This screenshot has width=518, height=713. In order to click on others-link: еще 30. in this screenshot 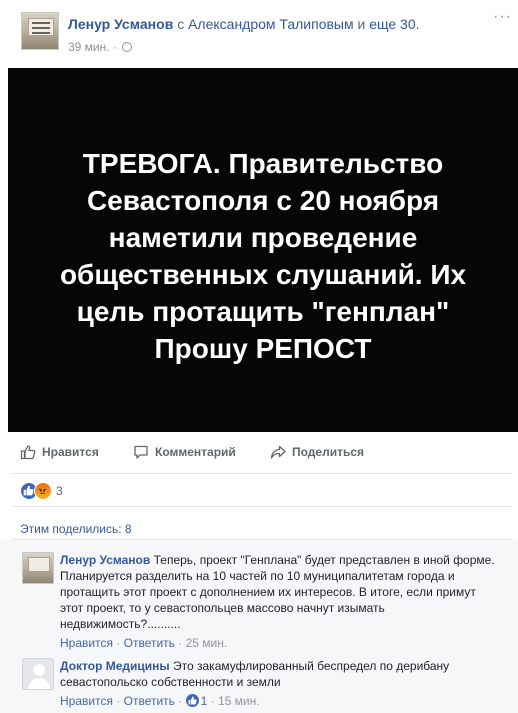, I will do `click(394, 24)`.